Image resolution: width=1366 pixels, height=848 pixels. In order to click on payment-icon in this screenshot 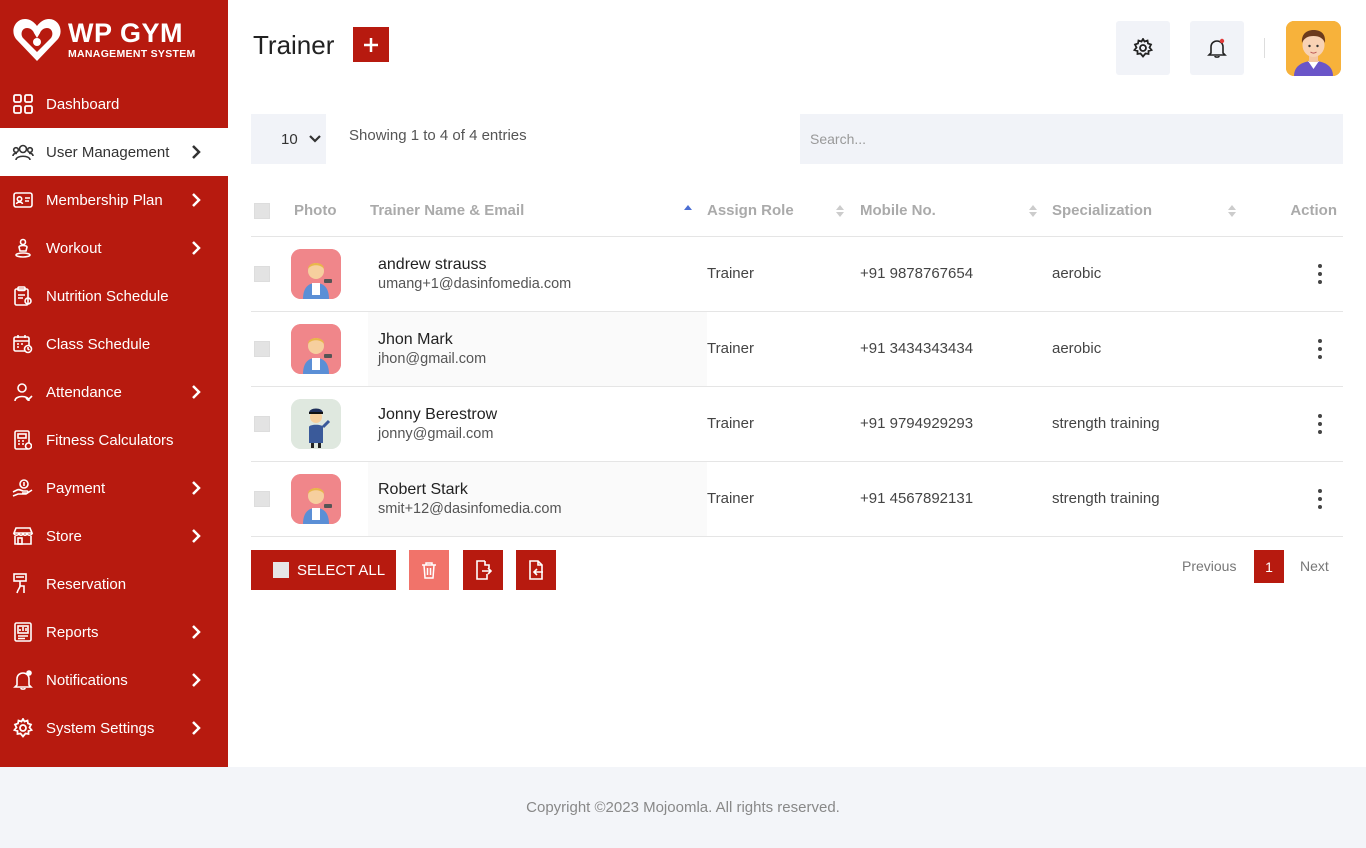, I will do `click(23, 488)`.